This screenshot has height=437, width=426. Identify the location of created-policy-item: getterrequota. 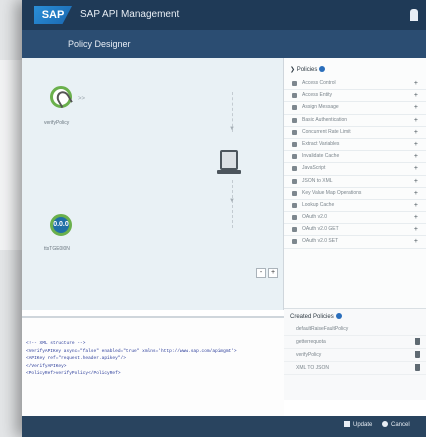
(355, 342).